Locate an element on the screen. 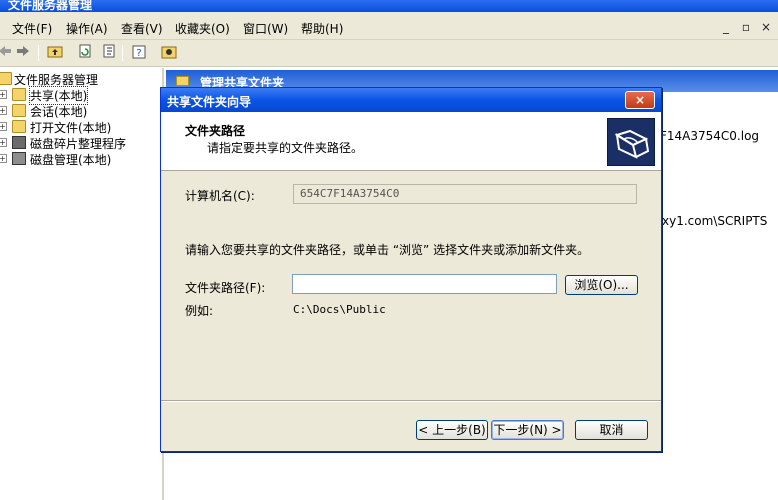  computer-name-field: 654C7F14A3754C0 is located at coordinates (465, 194).